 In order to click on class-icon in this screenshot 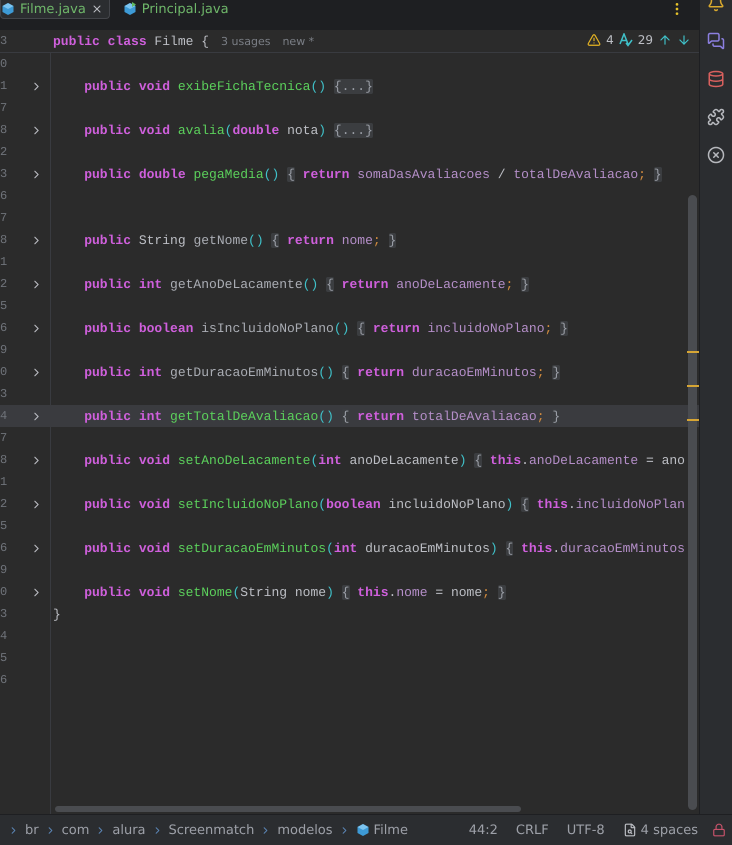, I will do `click(363, 830)`.